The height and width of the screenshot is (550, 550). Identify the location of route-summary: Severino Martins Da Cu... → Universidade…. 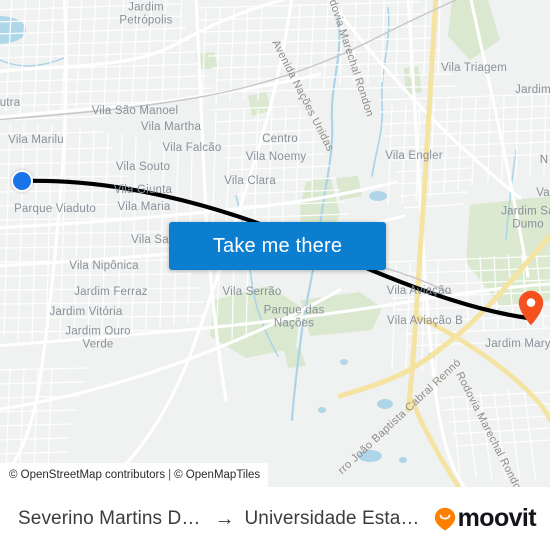
(222, 519).